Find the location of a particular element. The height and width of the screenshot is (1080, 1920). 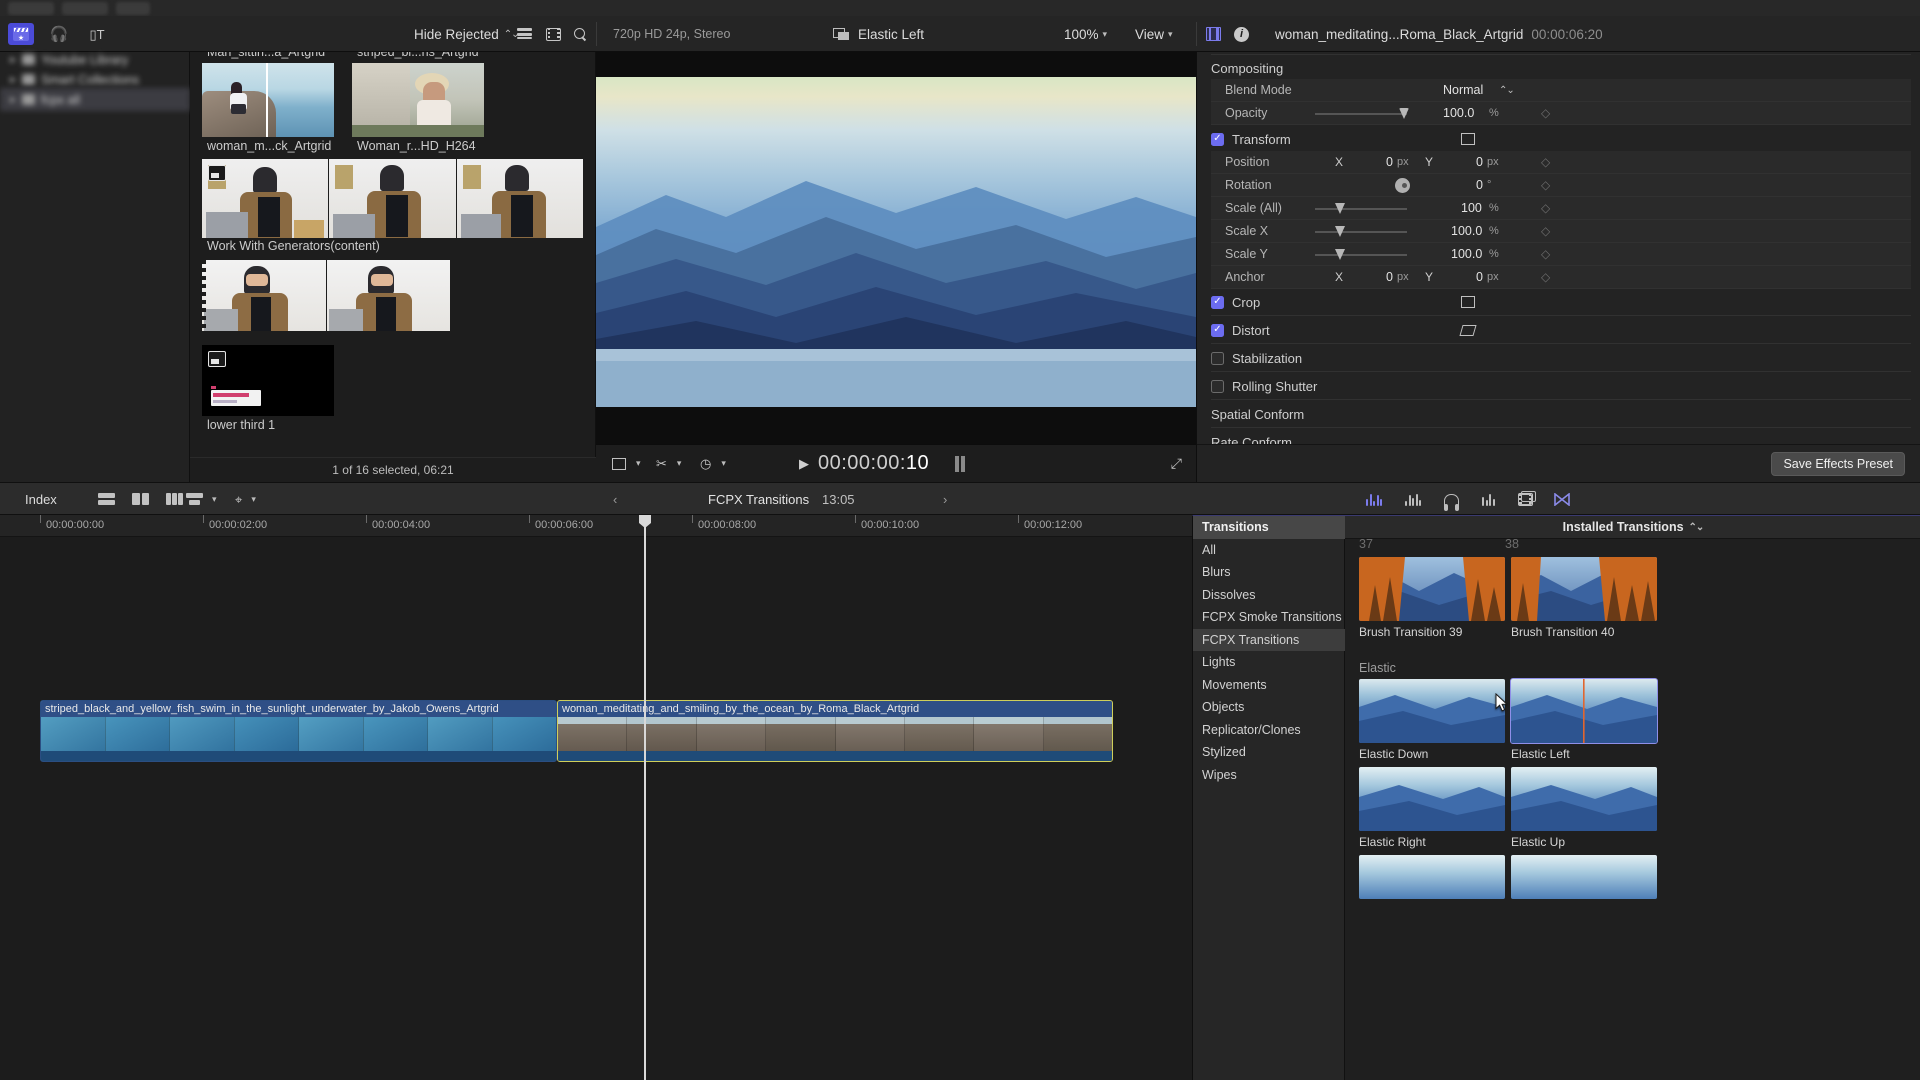

inspector-section-spatial-conform: Spatial Conform is located at coordinates (1561, 414).